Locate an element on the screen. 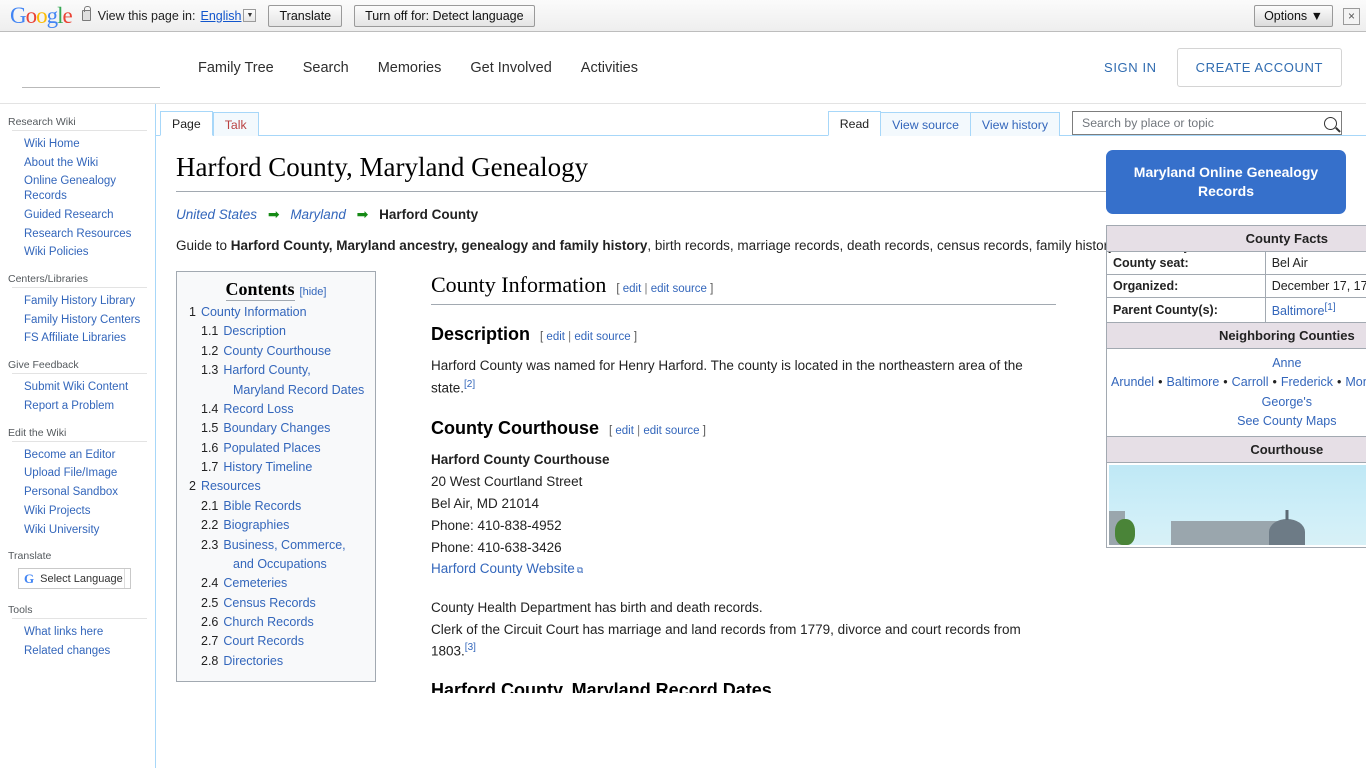  search-box is located at coordinates (1207, 123).